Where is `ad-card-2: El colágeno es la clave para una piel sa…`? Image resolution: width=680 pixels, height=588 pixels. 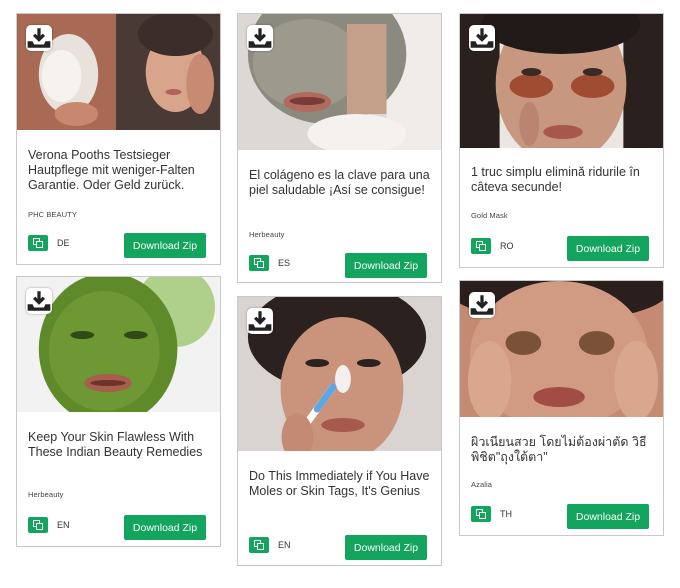
ad-card-2: El colágeno es la clave para una piel sa… is located at coordinates (339, 148).